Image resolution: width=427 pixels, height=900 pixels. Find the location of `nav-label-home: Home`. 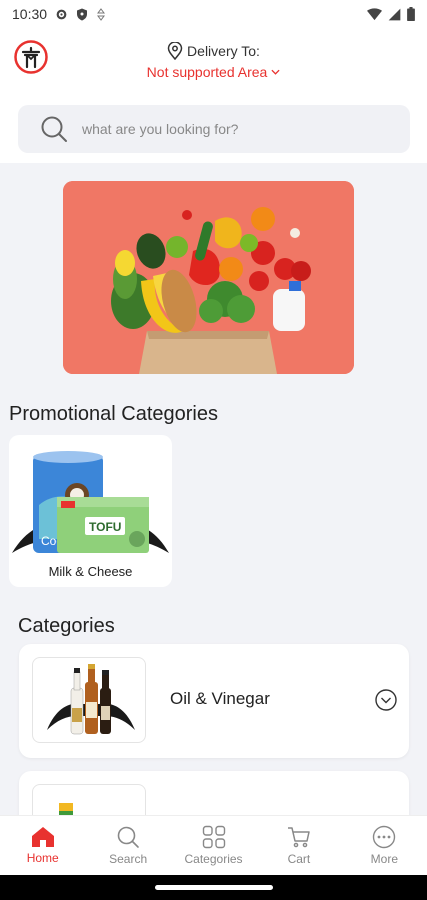

nav-label-home: Home is located at coordinates (42, 858).